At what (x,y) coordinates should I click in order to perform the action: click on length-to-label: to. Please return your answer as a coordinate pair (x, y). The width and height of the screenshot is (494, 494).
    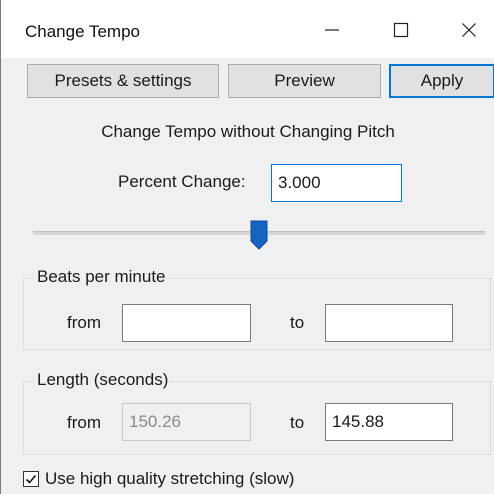
    Looking at the image, I should click on (297, 422).